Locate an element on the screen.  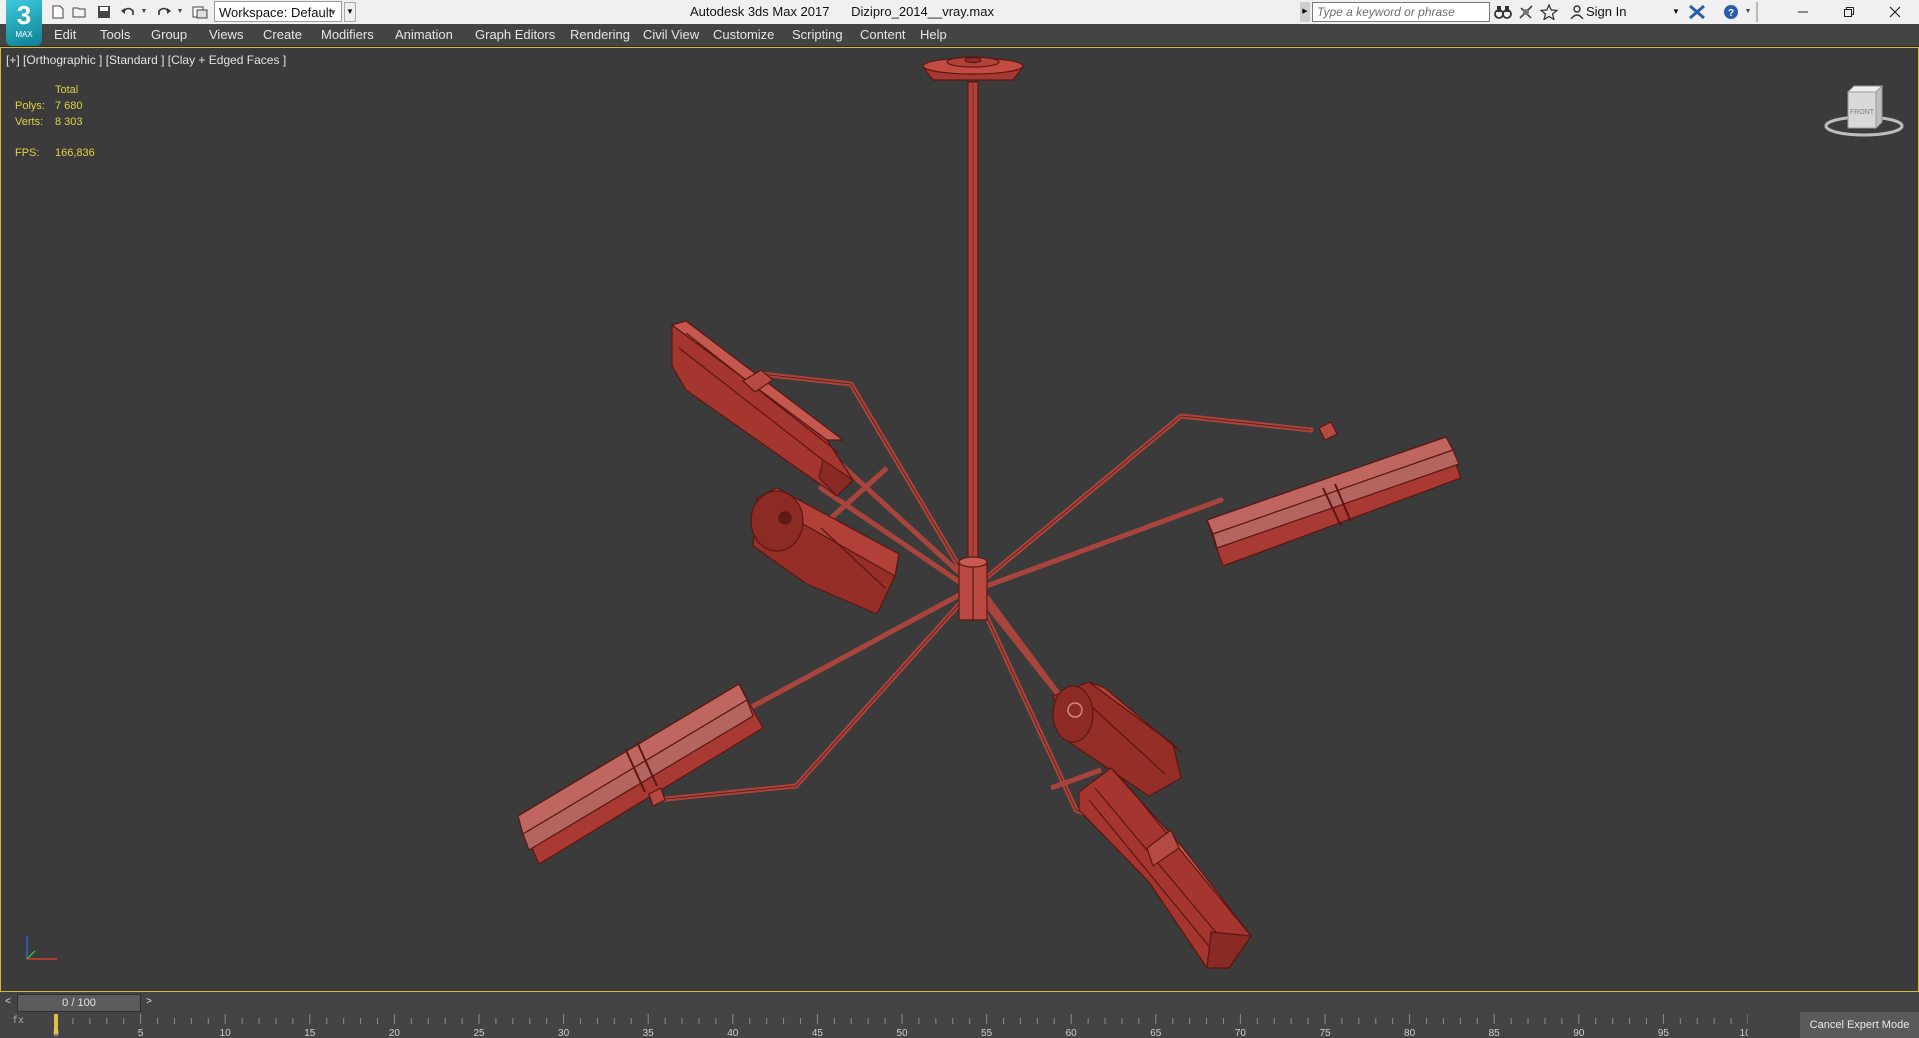
exchange-icon is located at coordinates (1697, 12).